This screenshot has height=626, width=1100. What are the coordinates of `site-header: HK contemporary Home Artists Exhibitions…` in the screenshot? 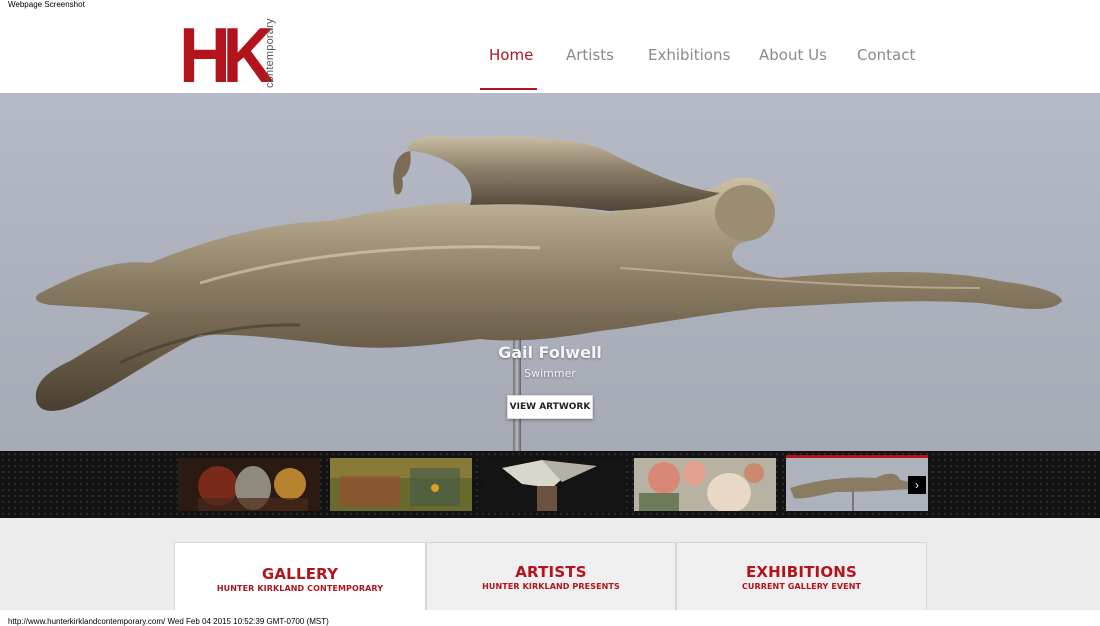 It's located at (550, 52).